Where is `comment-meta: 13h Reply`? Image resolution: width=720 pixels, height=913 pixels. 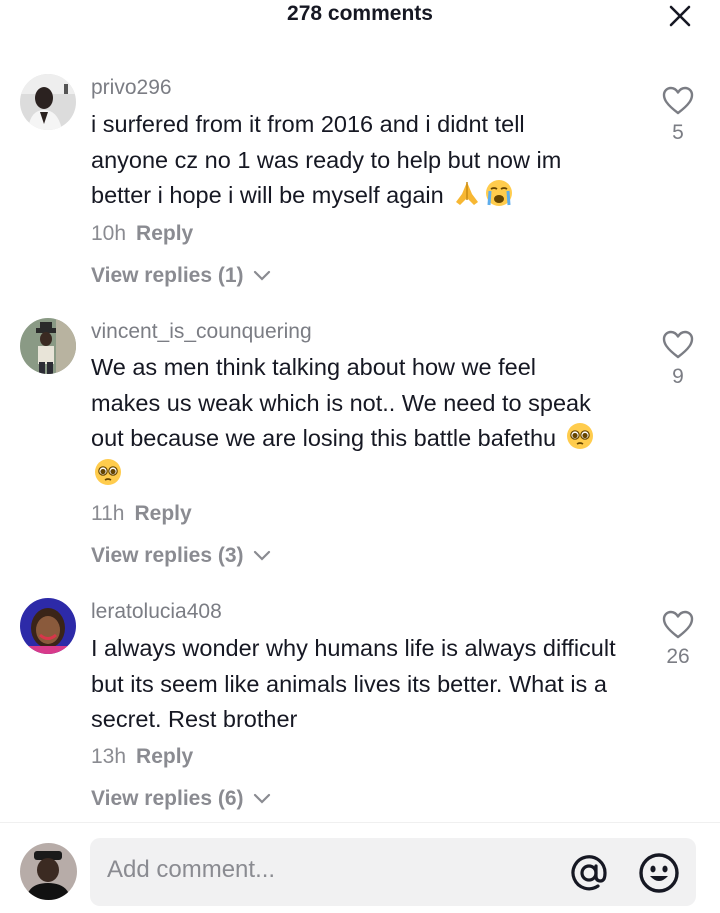 comment-meta: 13h Reply is located at coordinates (142, 757).